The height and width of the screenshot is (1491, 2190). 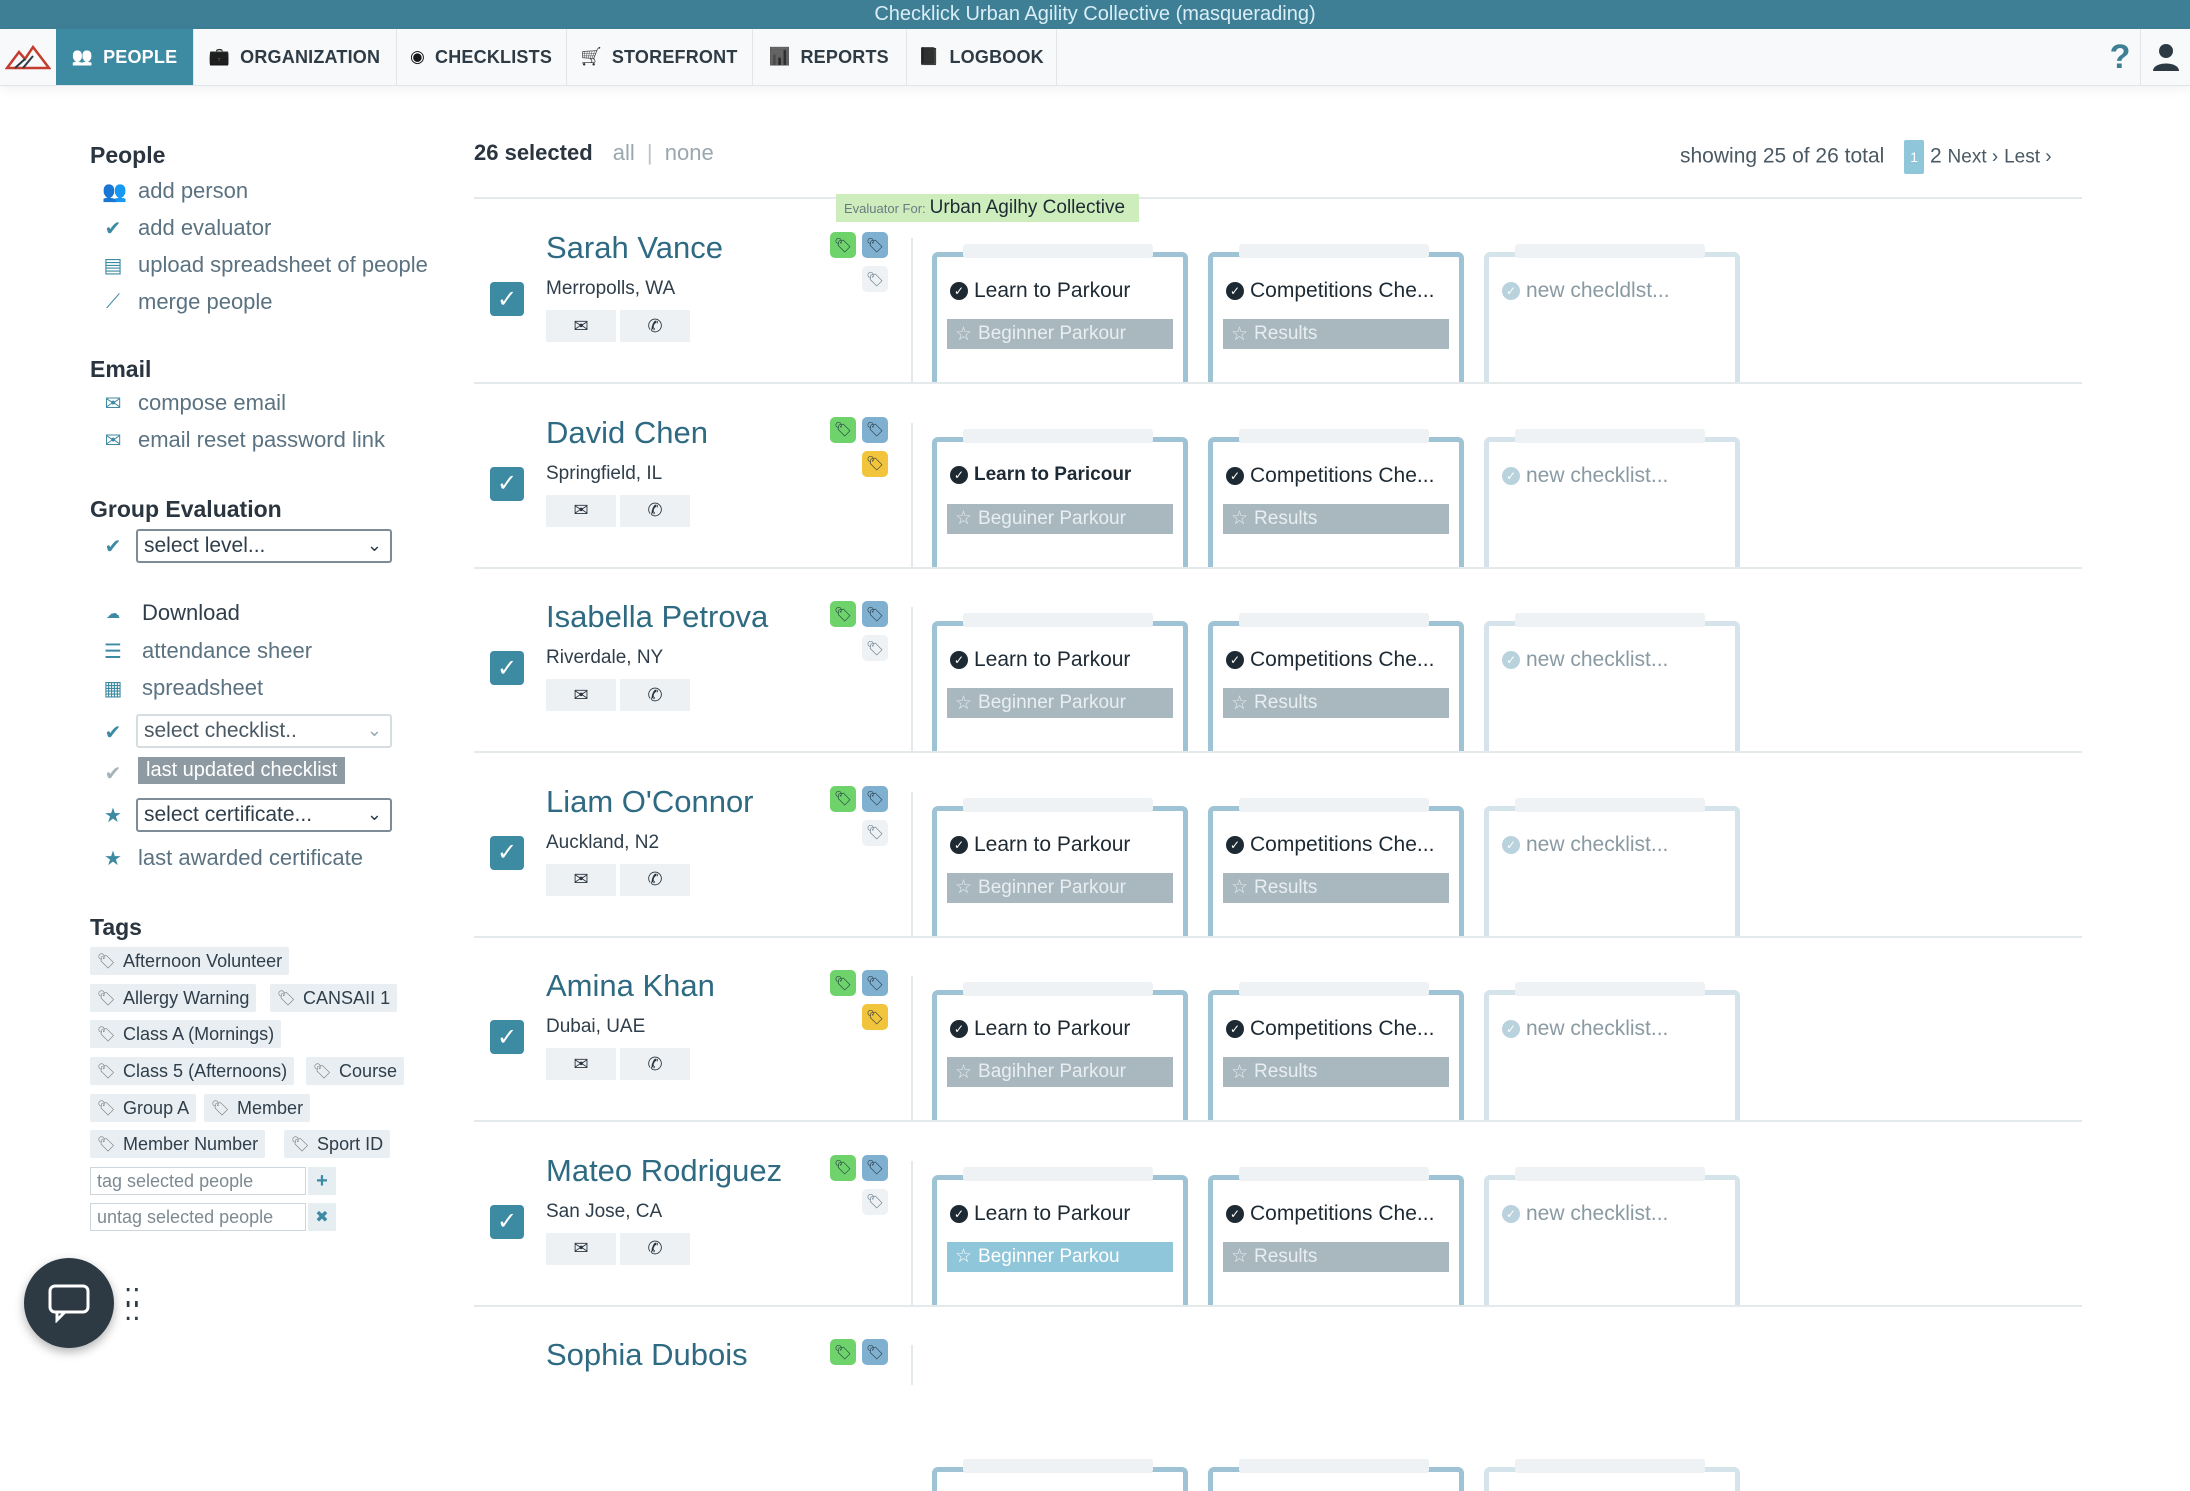 I want to click on tab-reports: 📊 REPORTS, so click(x=829, y=57).